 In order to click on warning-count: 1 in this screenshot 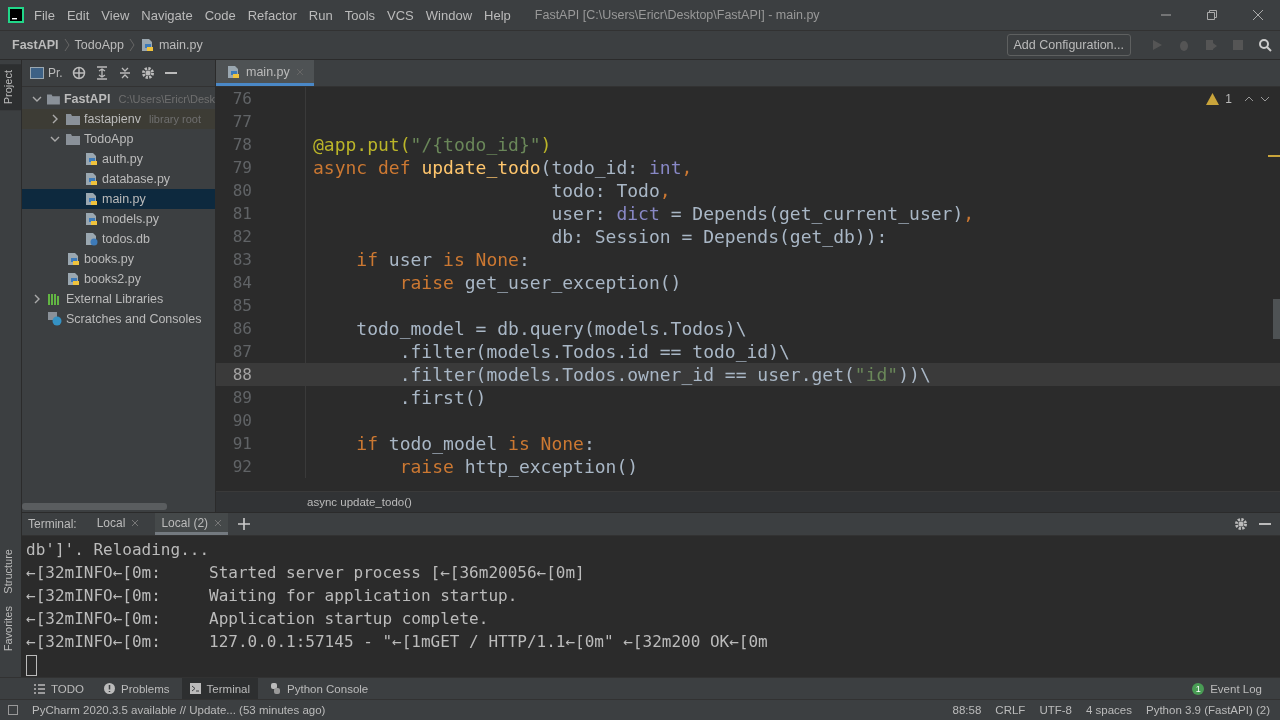, I will do `click(1228, 99)`.